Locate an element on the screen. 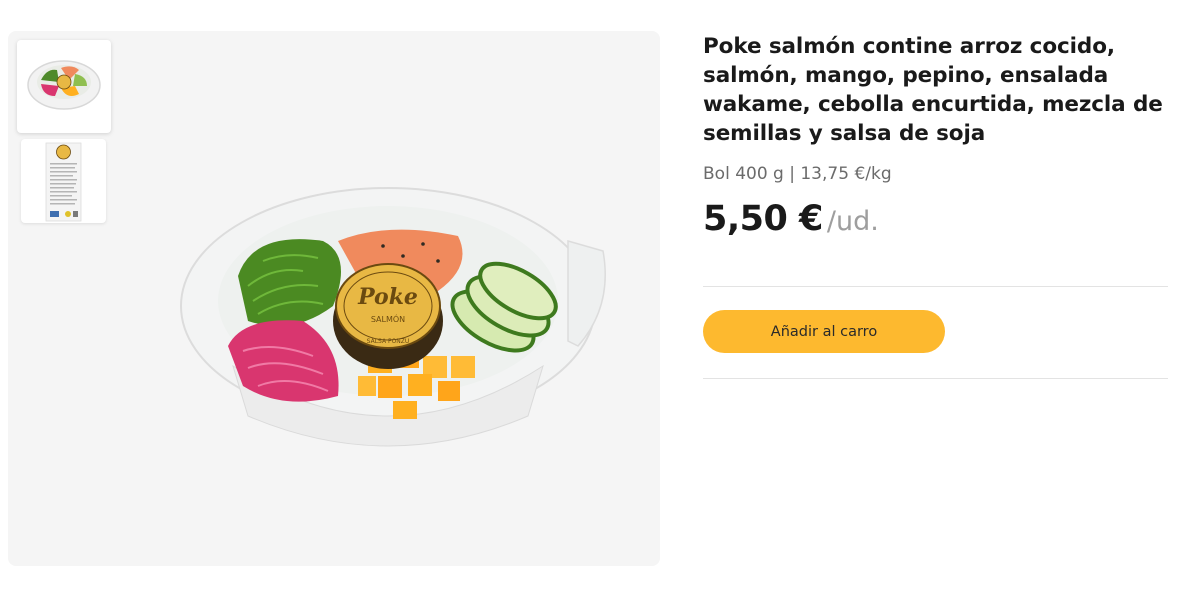 The height and width of the screenshot is (598, 1200). product-price: 5,50 € is located at coordinates (763, 219).